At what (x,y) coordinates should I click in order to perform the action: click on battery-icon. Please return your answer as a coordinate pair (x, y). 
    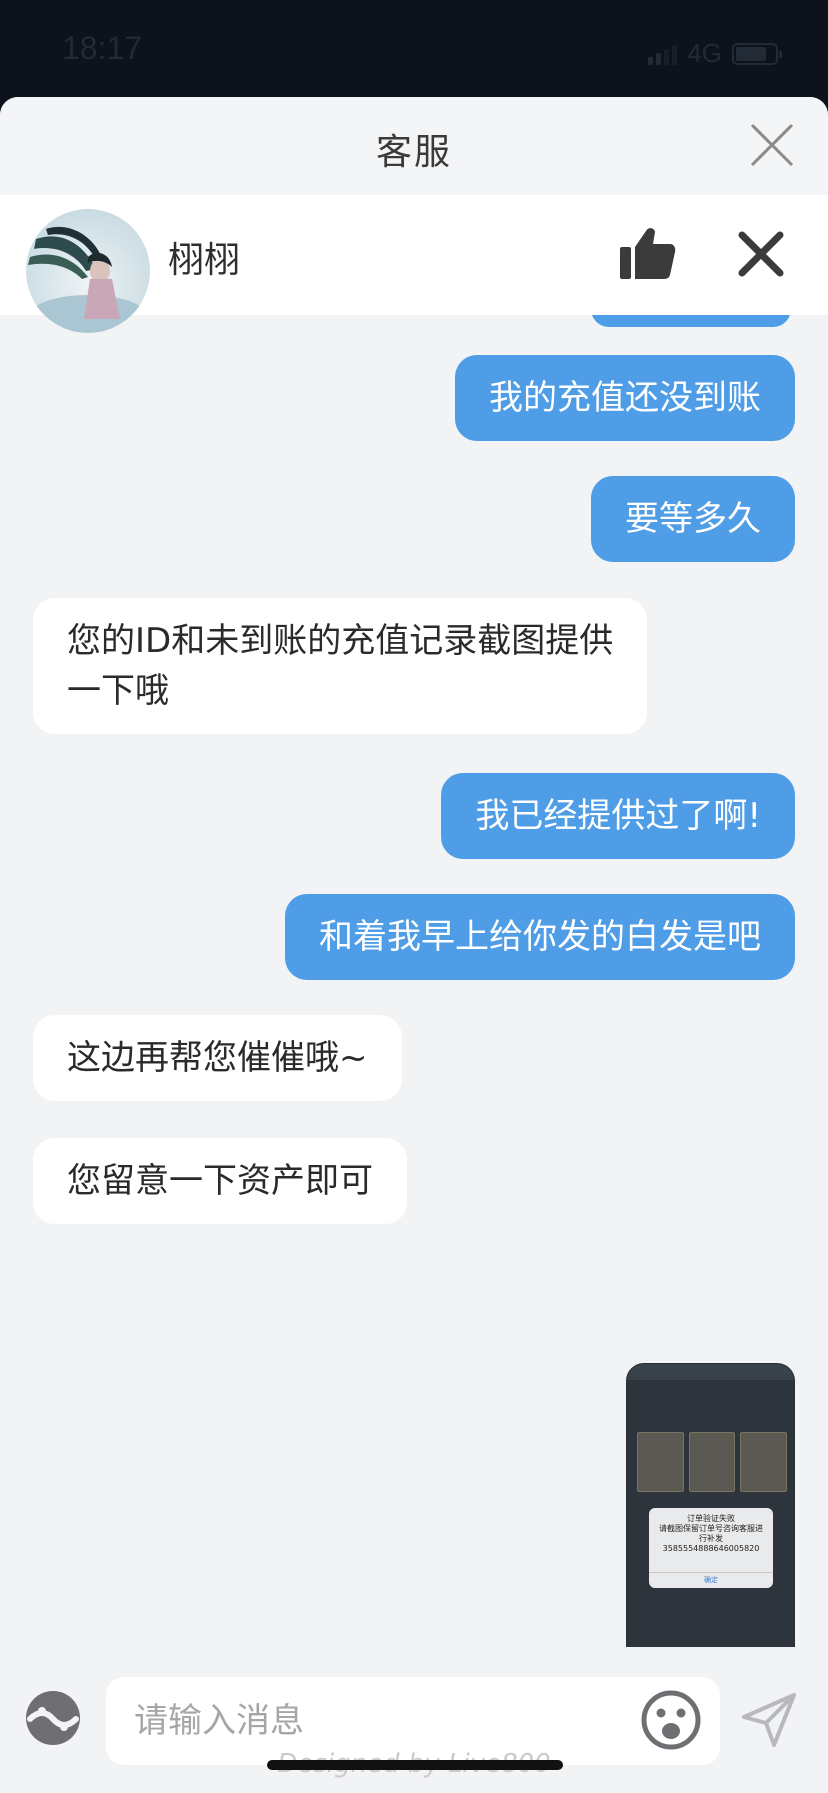
    Looking at the image, I should click on (757, 53).